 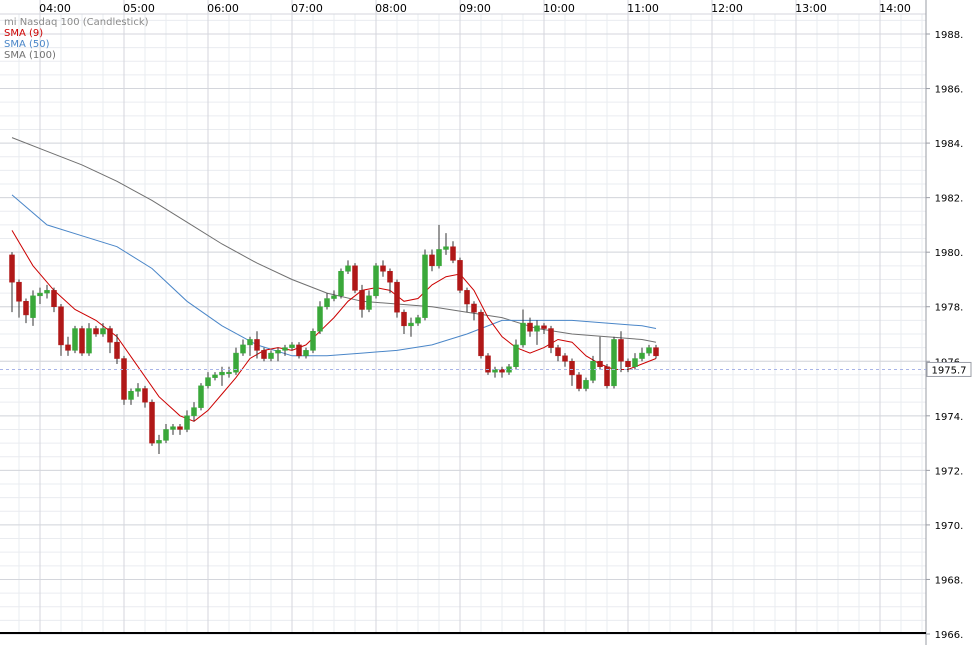 What do you see at coordinates (139, 8) in the screenshot?
I see `x-tick-label: 05:00` at bounding box center [139, 8].